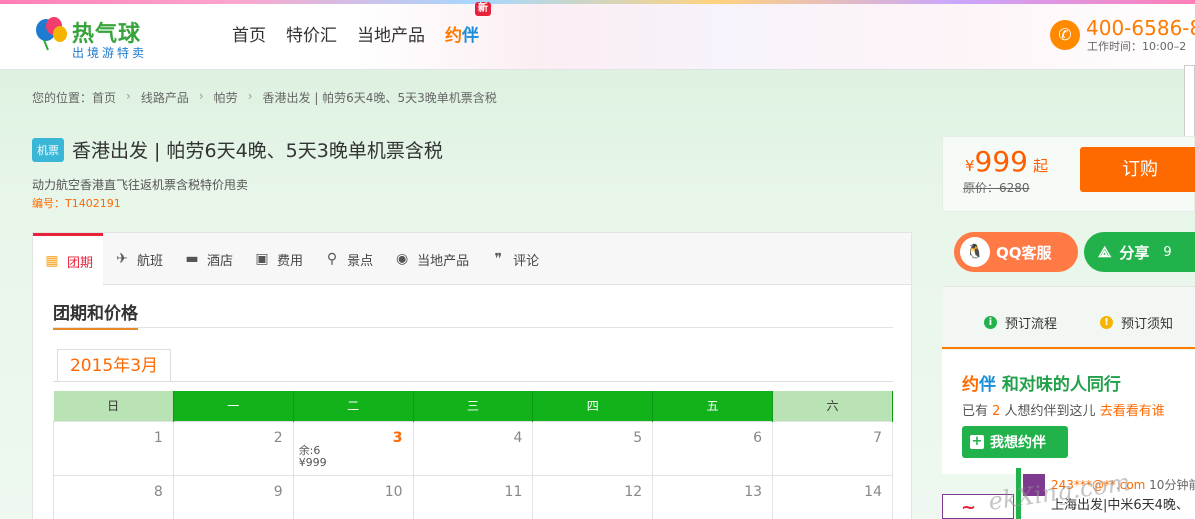 Image resolution: width=1195 pixels, height=519 pixels. I want to click on weekday-header: 三, so click(473, 406).